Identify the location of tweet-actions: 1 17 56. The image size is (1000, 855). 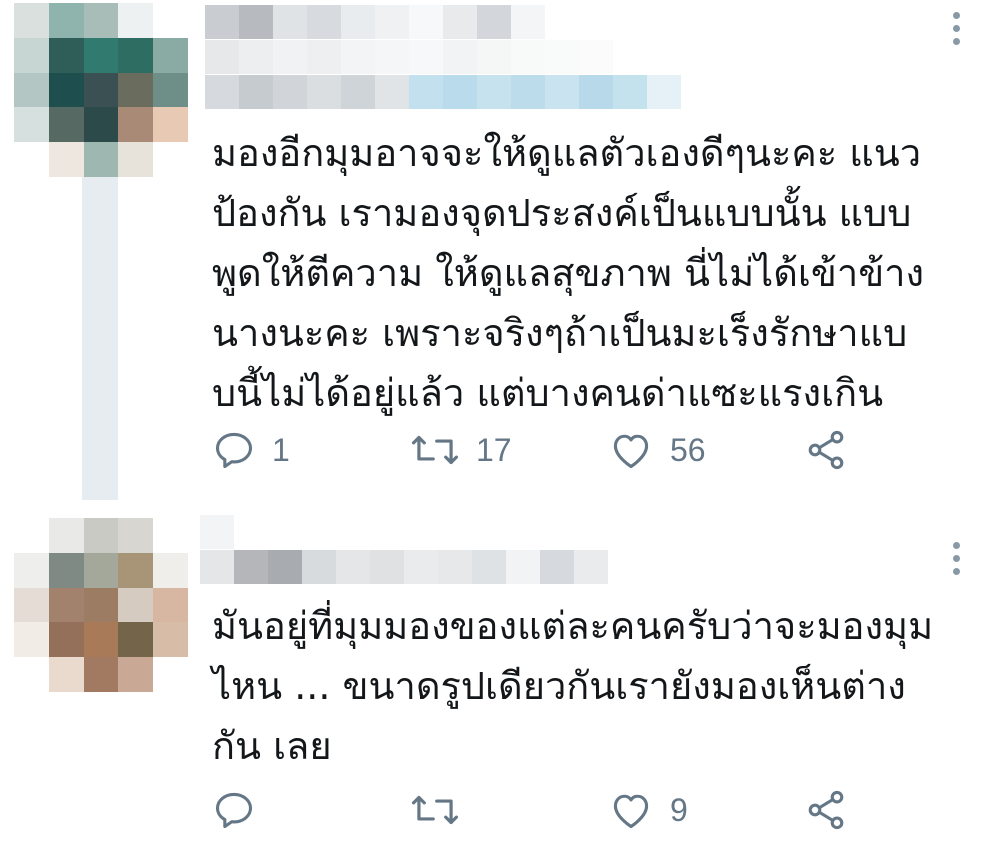
(592, 450).